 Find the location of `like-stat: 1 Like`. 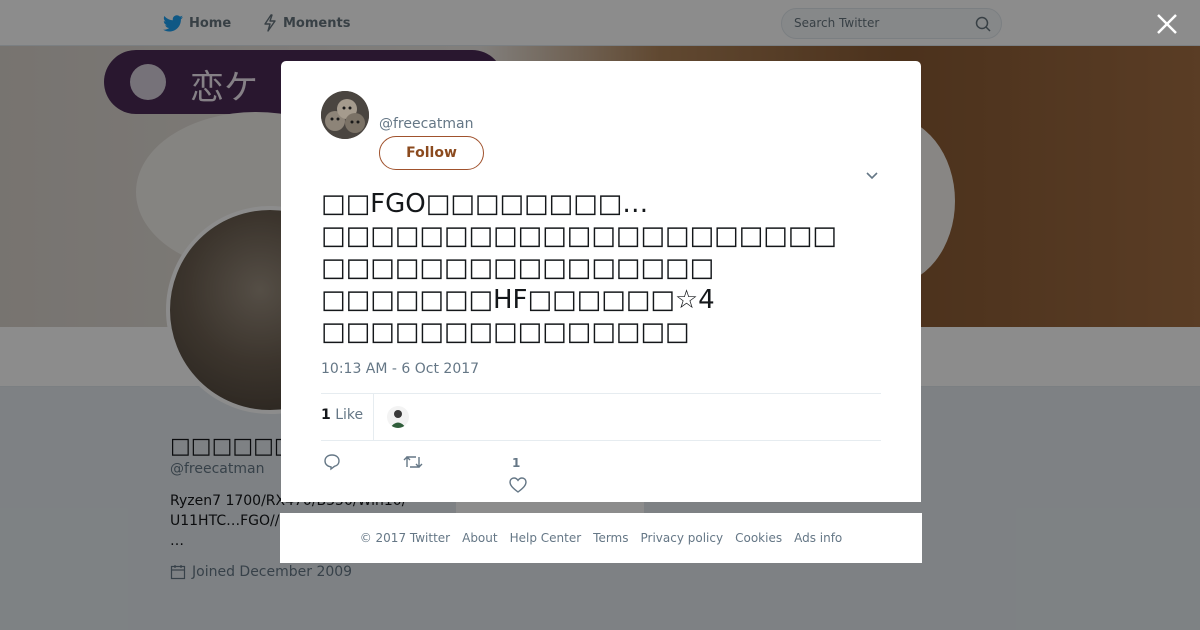

like-stat: 1 Like is located at coordinates (342, 415).